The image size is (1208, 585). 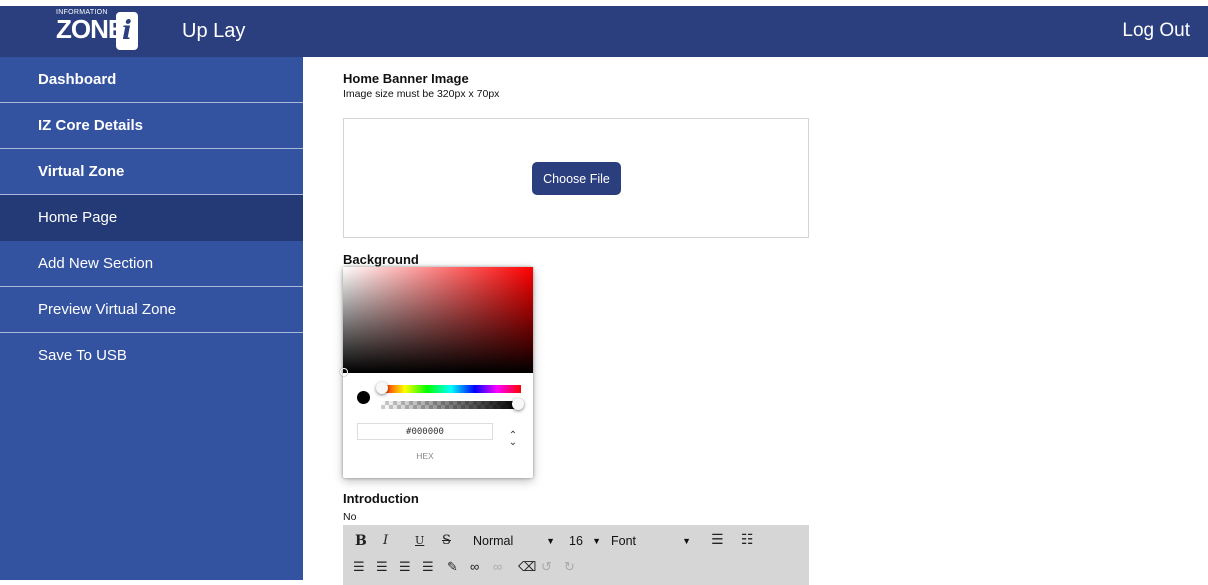 I want to click on sidebar-item-save-to-usb: Save To USB, so click(x=151, y=356).